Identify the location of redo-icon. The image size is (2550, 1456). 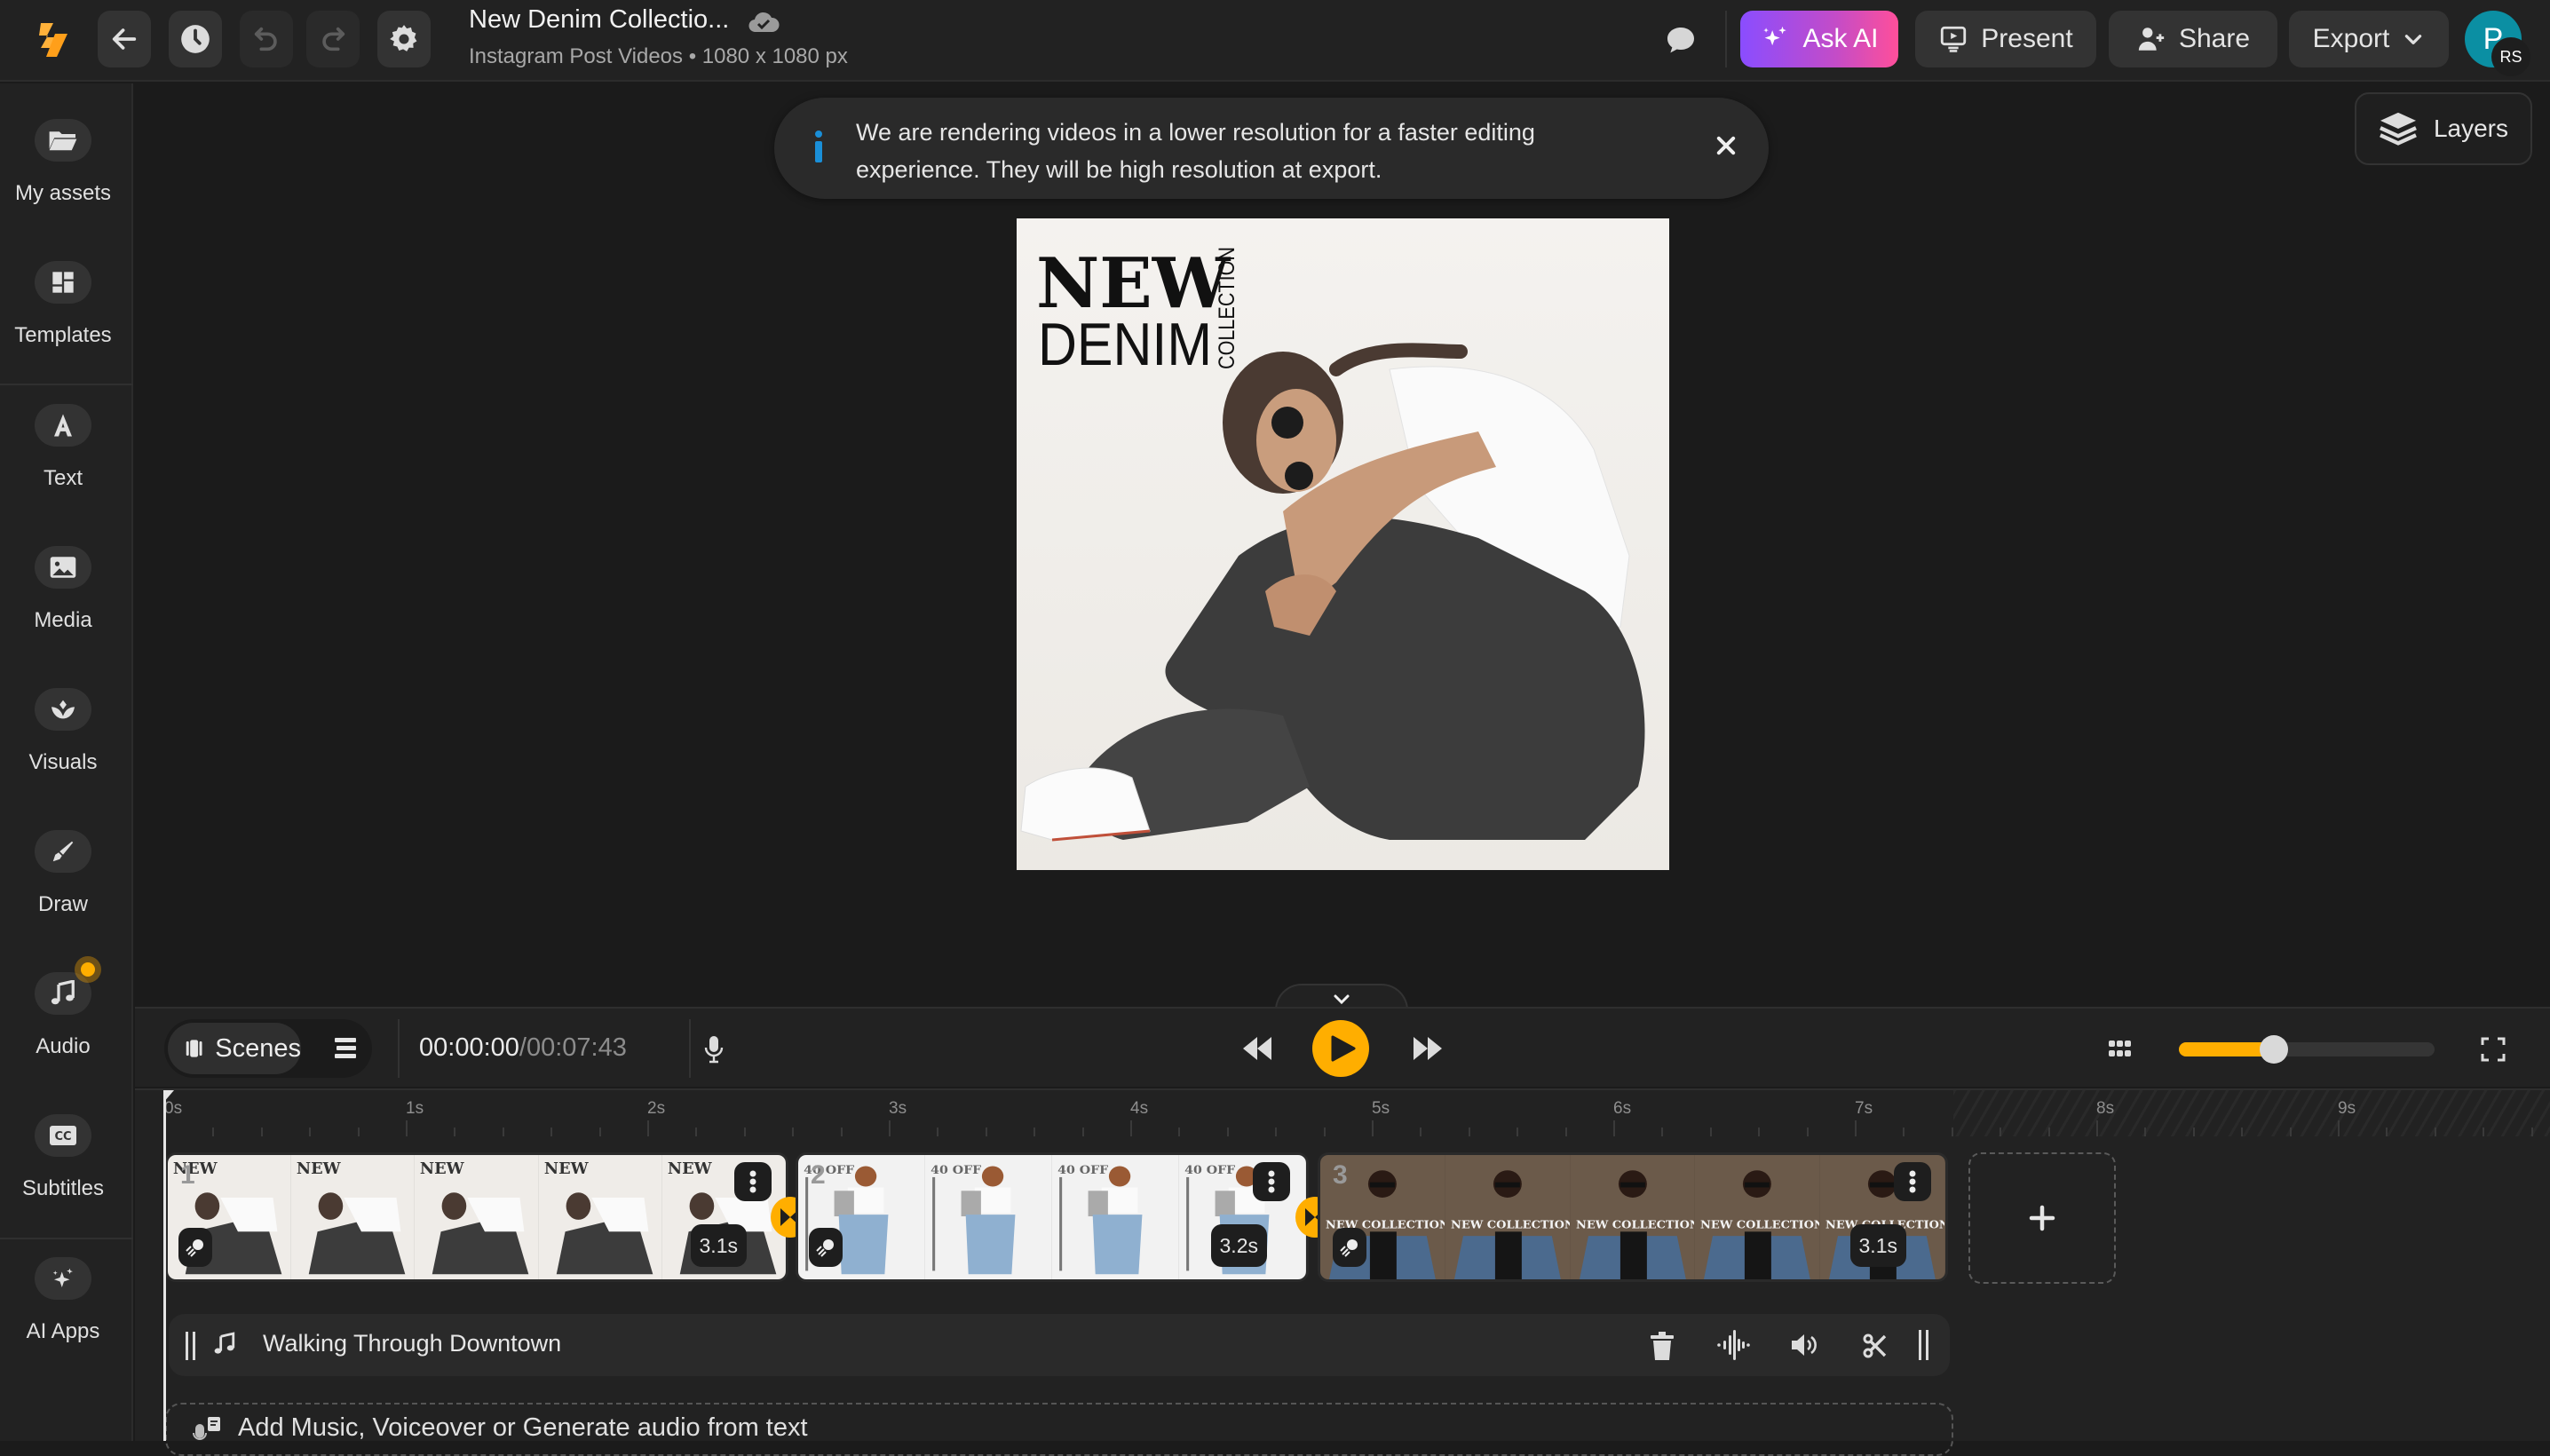
(333, 39).